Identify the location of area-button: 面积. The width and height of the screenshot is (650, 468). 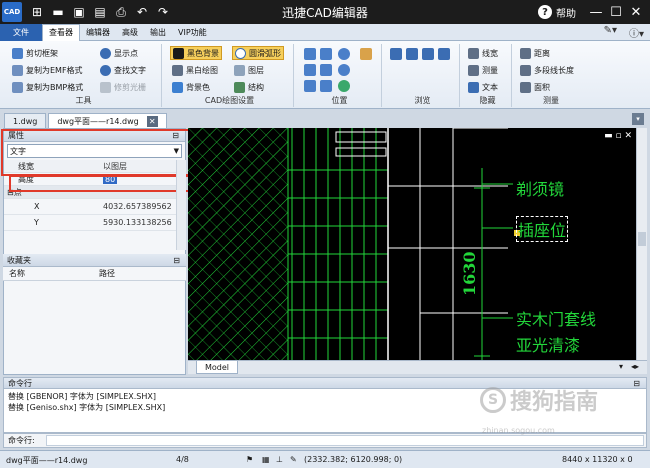
(535, 87).